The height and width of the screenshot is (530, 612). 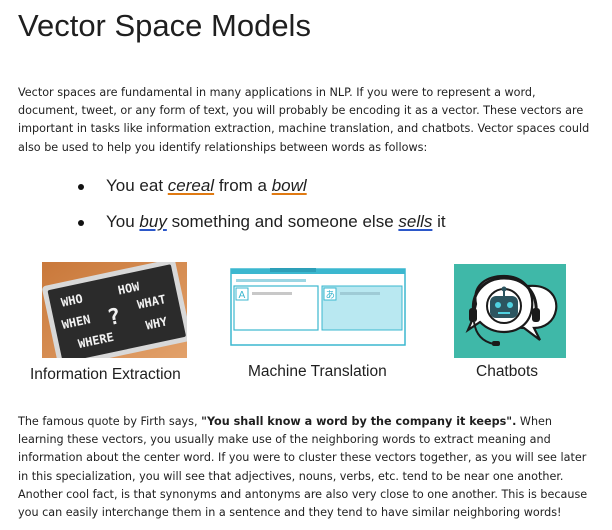 What do you see at coordinates (317, 371) in the screenshot?
I see `machine-translation-caption: Machine Translation` at bounding box center [317, 371].